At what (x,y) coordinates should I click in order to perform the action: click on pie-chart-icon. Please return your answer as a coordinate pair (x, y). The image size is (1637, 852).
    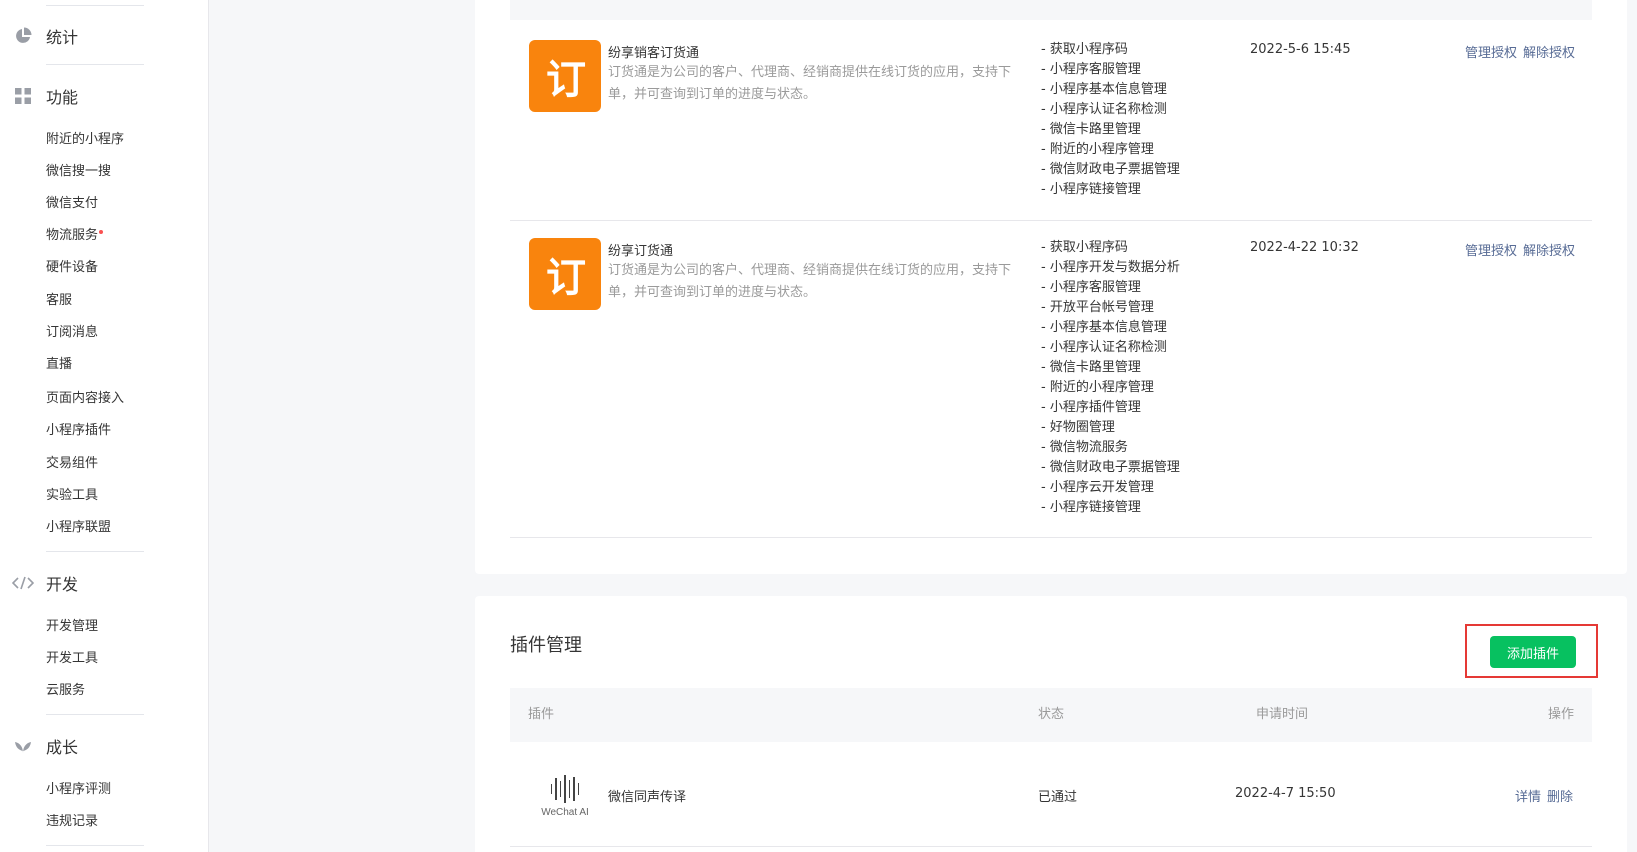
    Looking at the image, I should click on (23, 36).